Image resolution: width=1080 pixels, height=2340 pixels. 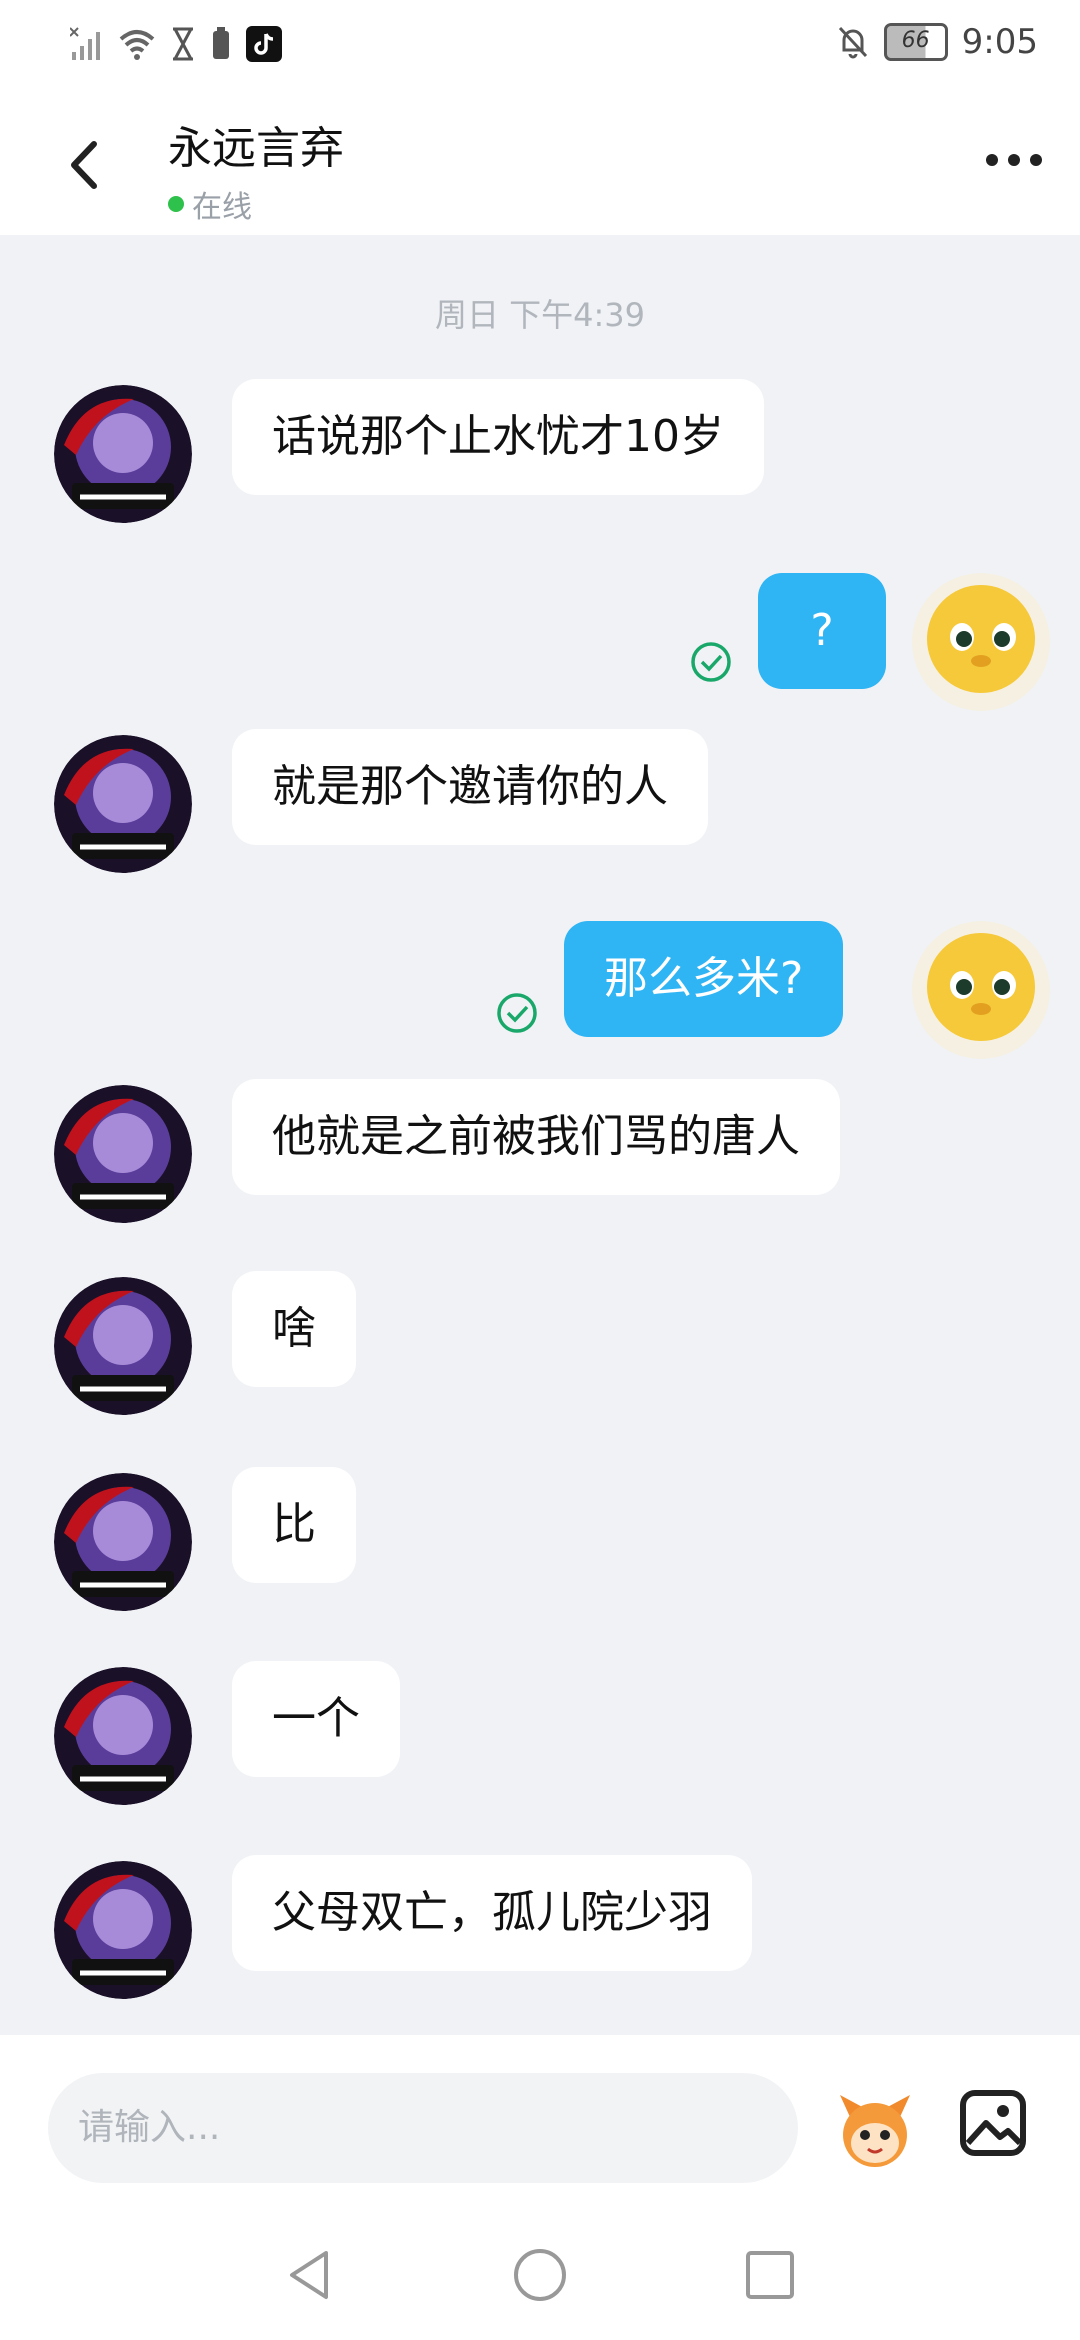 I want to click on contact-info: 永远言弃 在线, so click(x=256, y=169).